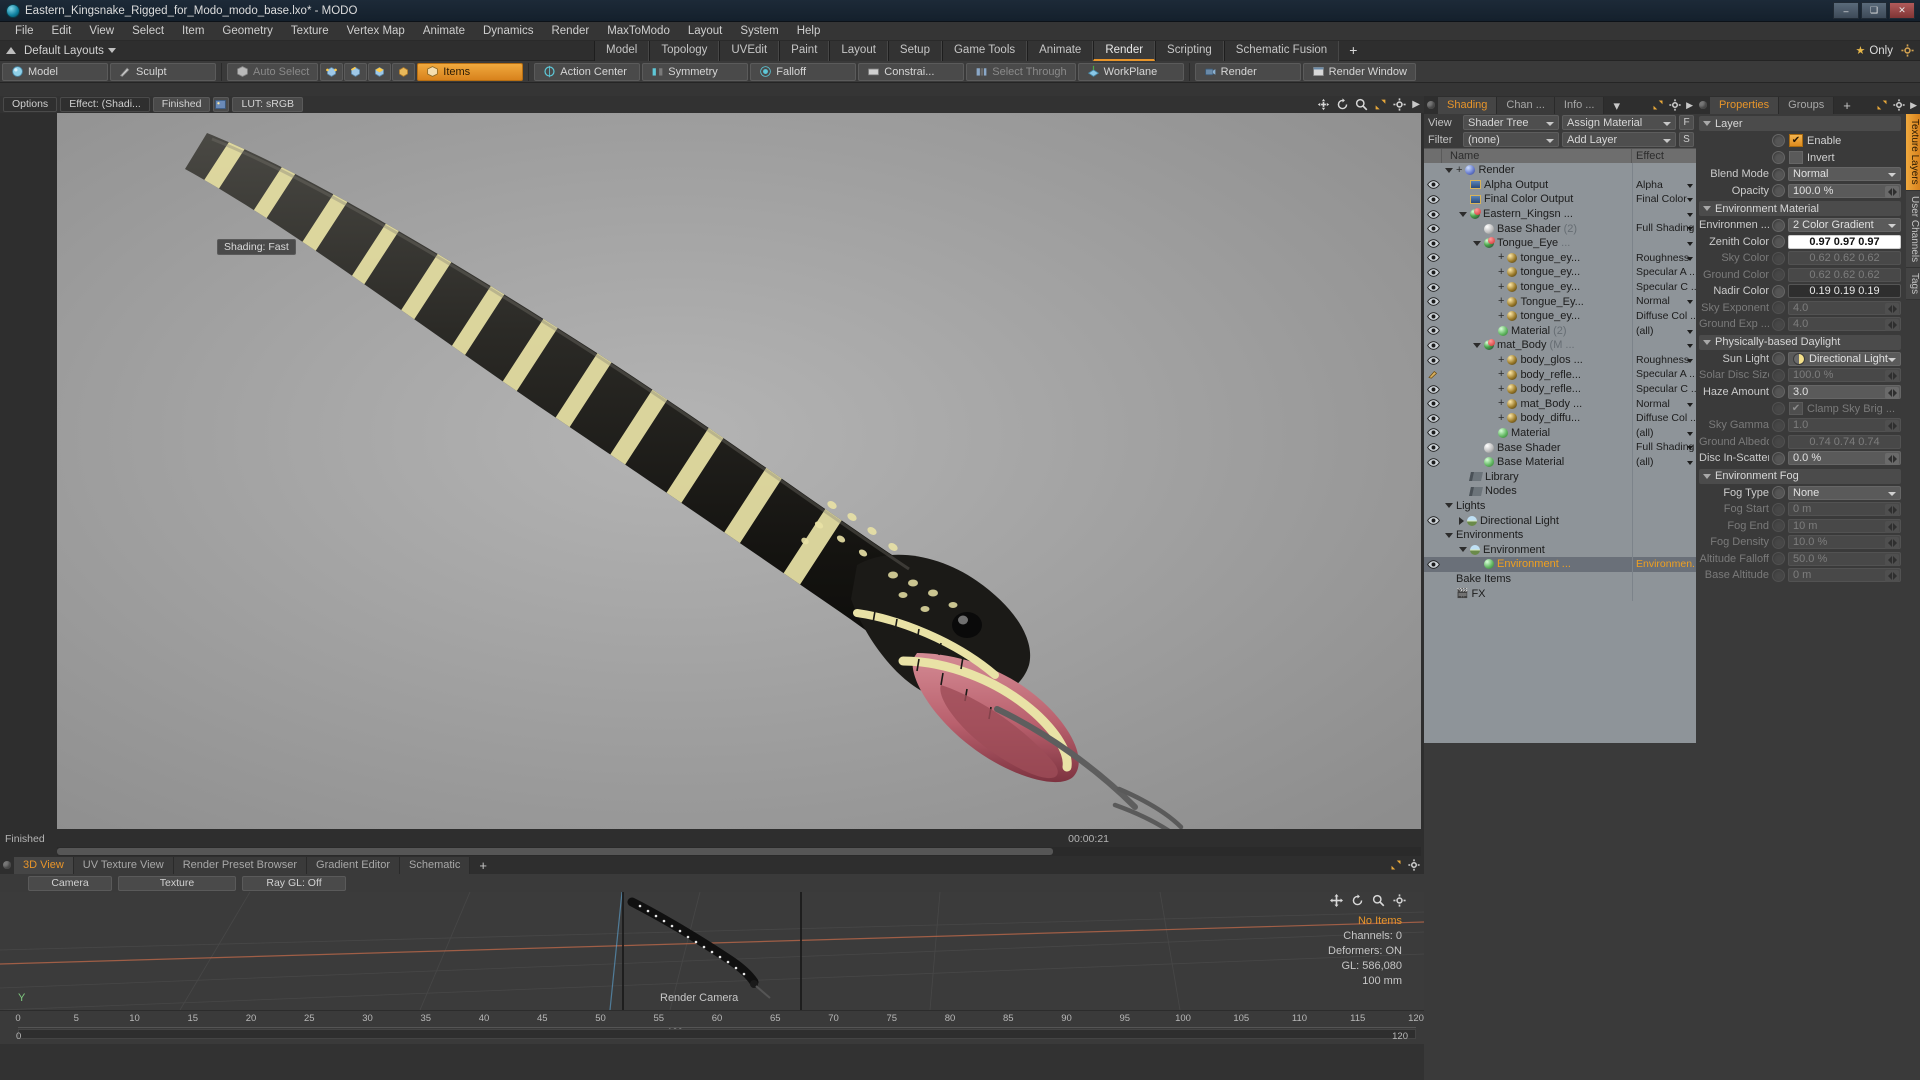  What do you see at coordinates (70, 51) in the screenshot?
I see `default-layouts-label: Default Layouts` at bounding box center [70, 51].